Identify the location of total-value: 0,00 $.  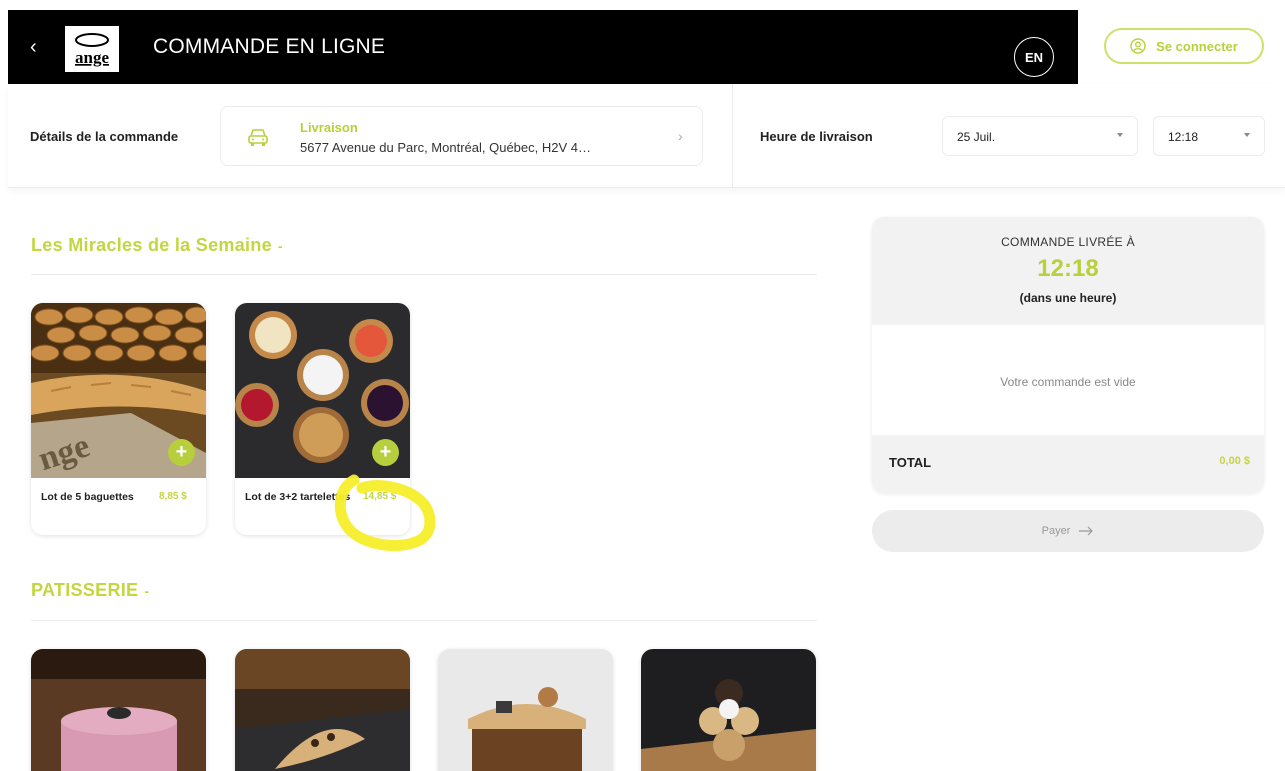
(1234, 461).